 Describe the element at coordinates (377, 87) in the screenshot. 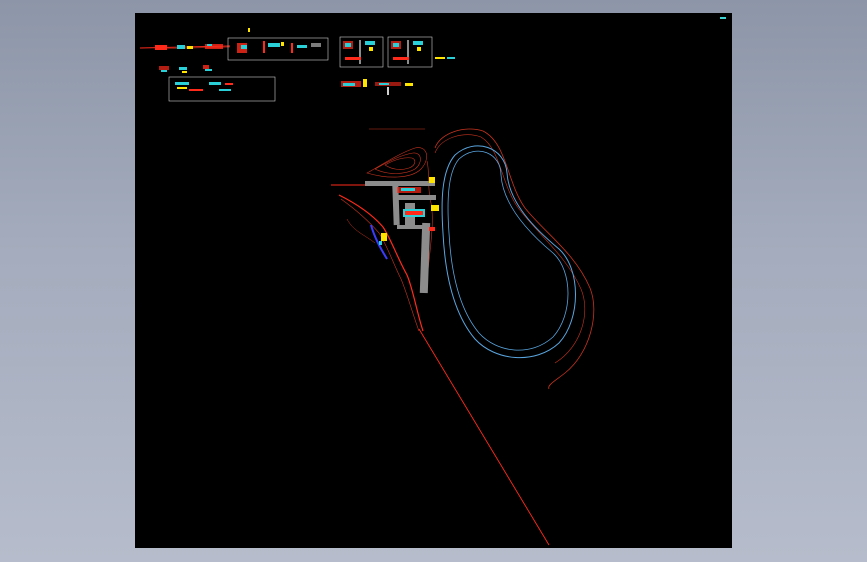

I see `section-details-row` at that location.